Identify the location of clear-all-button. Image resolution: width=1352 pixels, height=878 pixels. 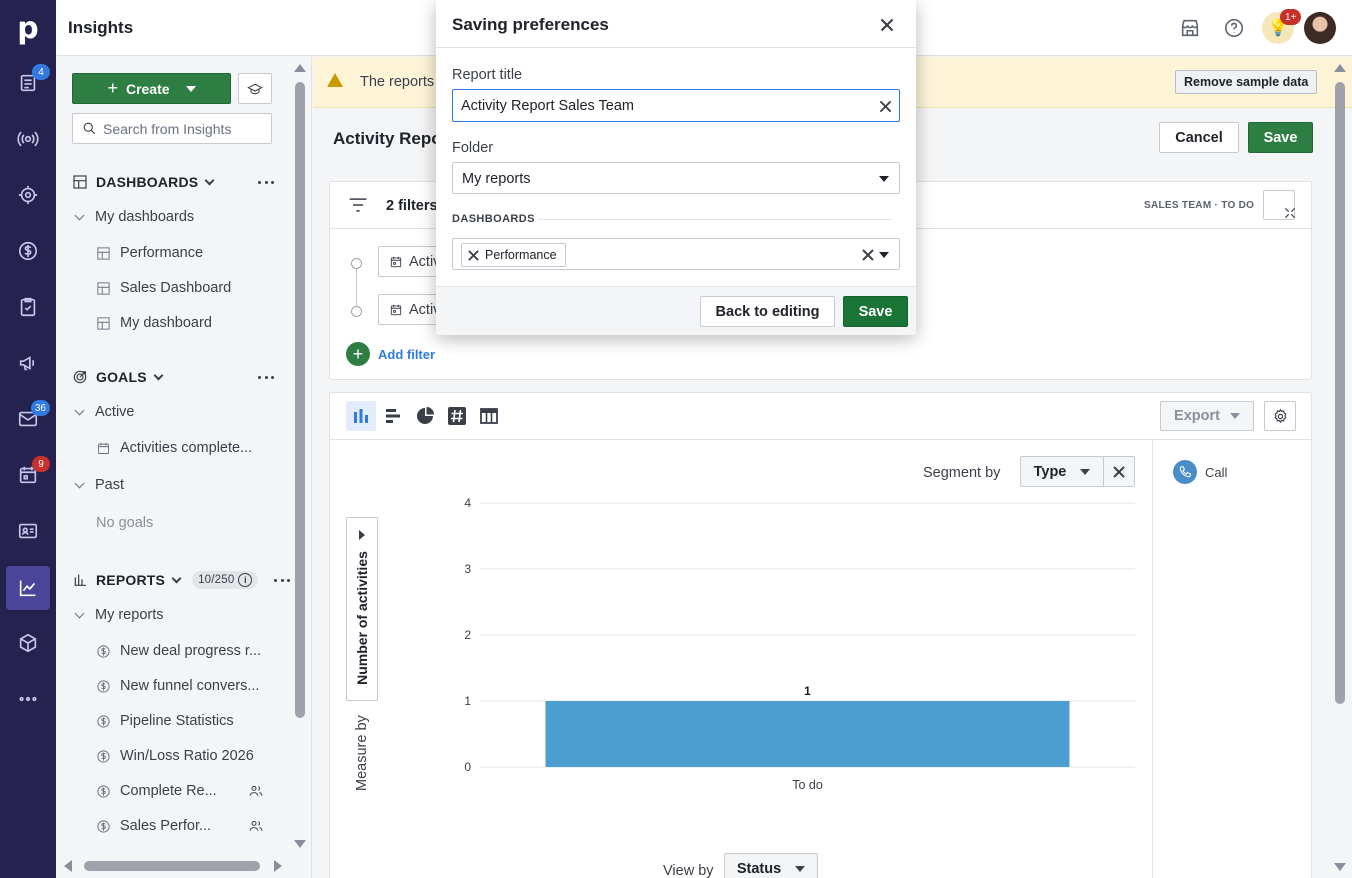
(868, 255).